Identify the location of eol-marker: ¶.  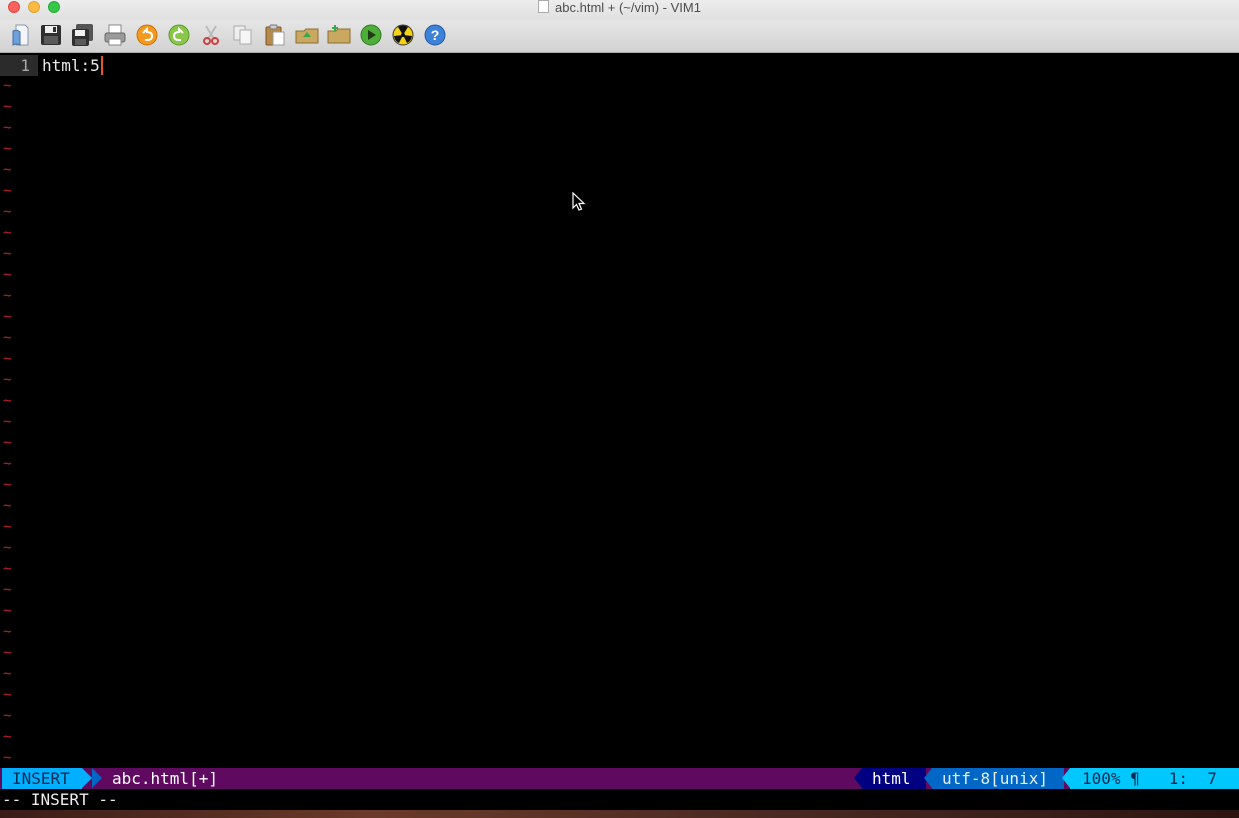
(1135, 778).